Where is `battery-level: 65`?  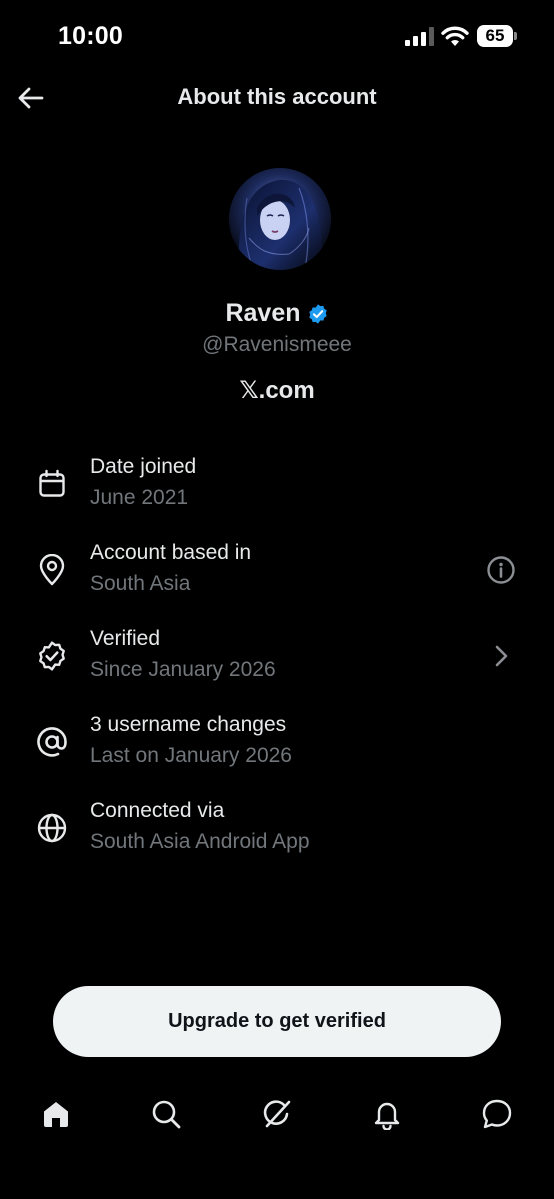 battery-level: 65 is located at coordinates (495, 35).